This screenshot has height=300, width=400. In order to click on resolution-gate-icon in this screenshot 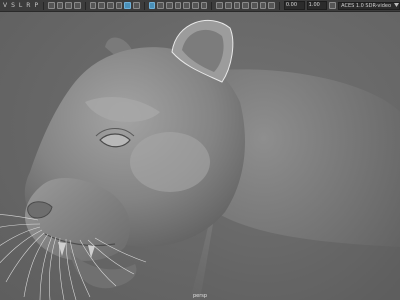, I will do `click(110, 5)`.